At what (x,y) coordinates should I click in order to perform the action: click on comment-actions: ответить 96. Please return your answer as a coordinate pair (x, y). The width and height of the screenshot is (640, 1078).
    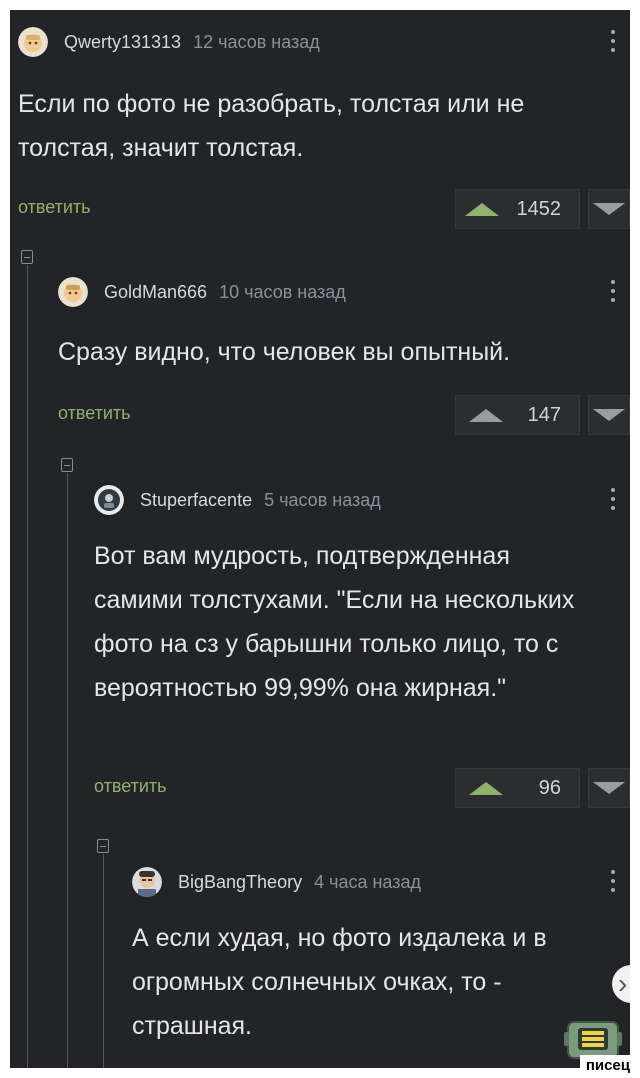
    Looking at the image, I should click on (362, 788).